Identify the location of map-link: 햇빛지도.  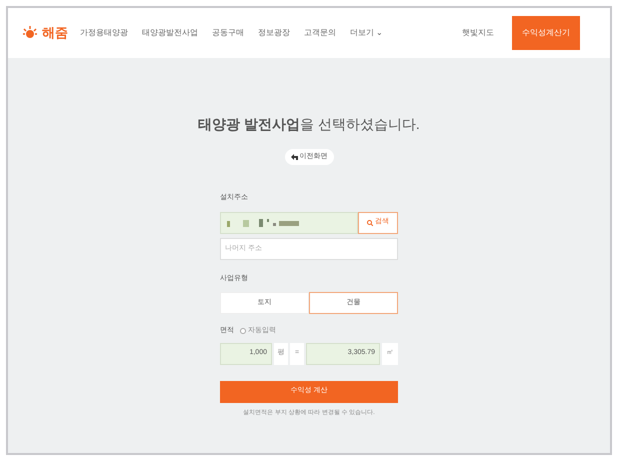
(478, 33).